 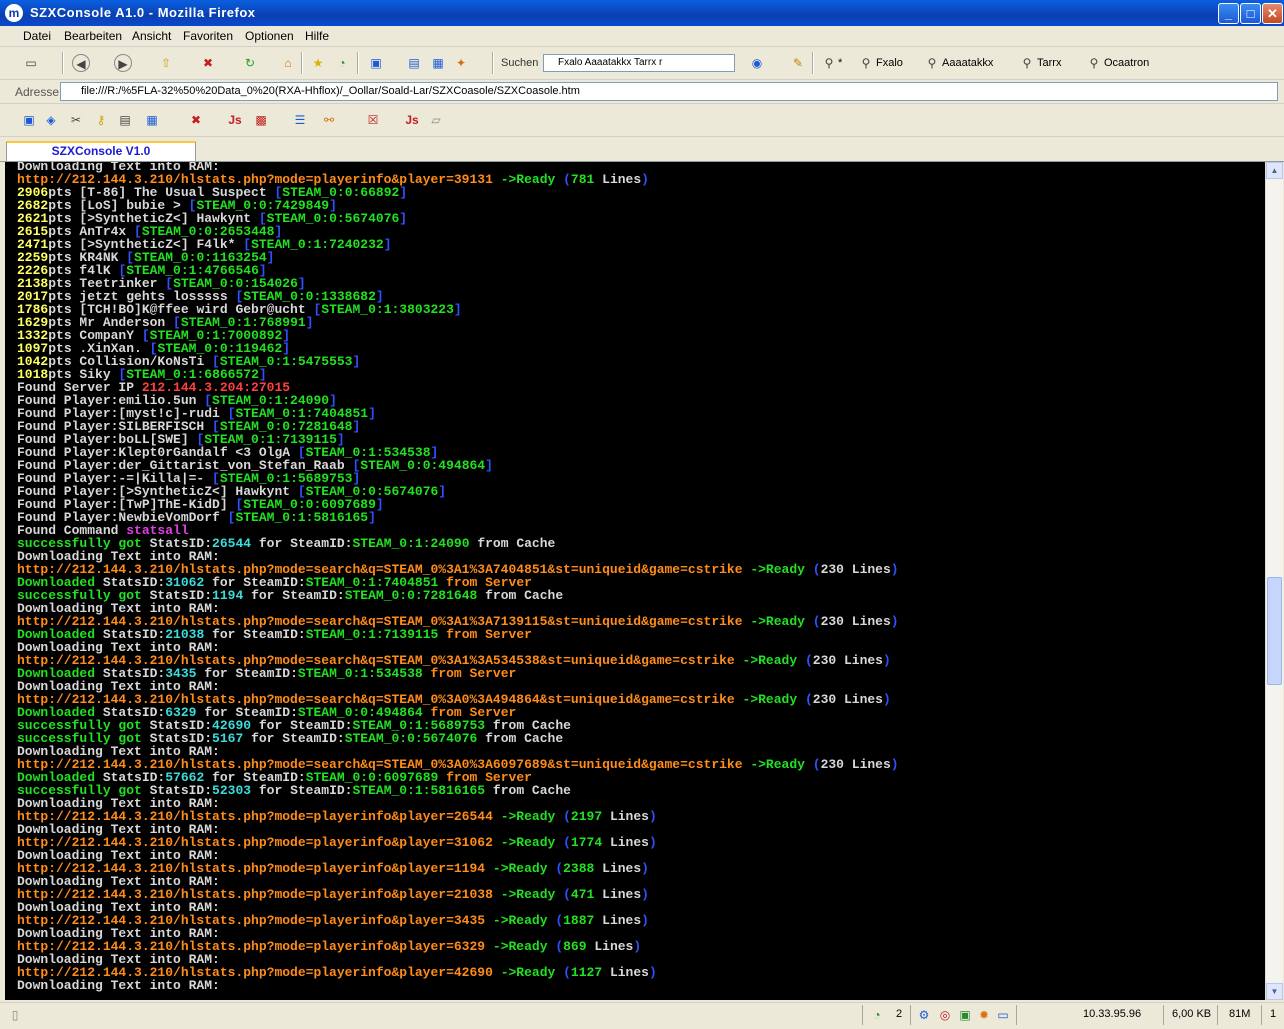 What do you see at coordinates (945, 1015) in the screenshot?
I see `status-cookie-icon: ◎` at bounding box center [945, 1015].